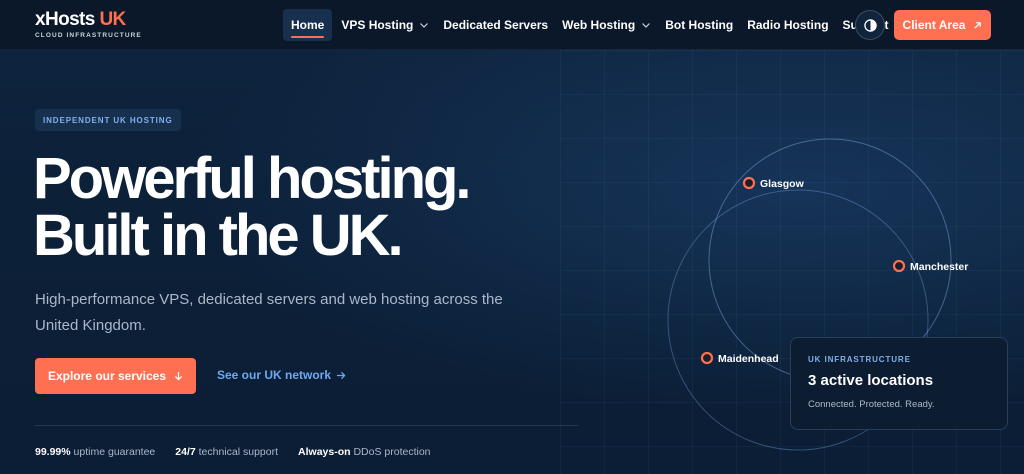  I want to click on nav-item-radio-hosting: Radio Hosting, so click(787, 25).